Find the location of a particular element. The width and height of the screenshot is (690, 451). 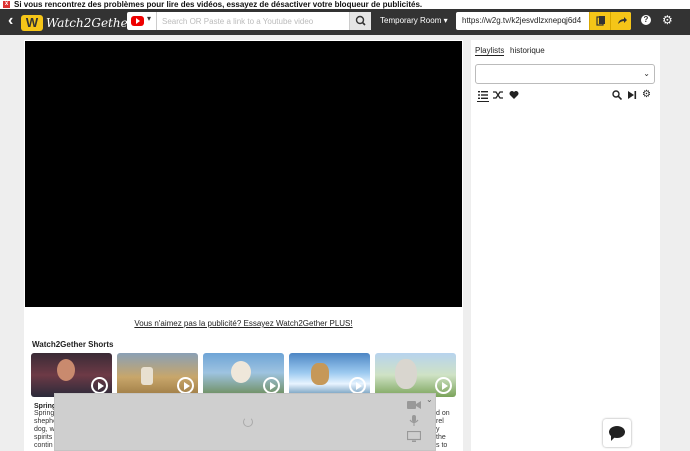

share-url-button is located at coordinates (620, 21).